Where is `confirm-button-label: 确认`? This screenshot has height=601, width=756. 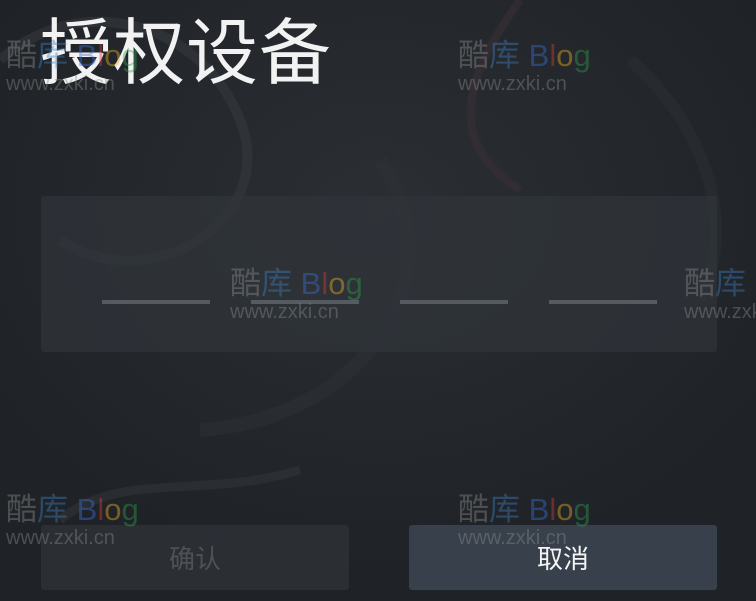 confirm-button-label: 确认 is located at coordinates (194, 560).